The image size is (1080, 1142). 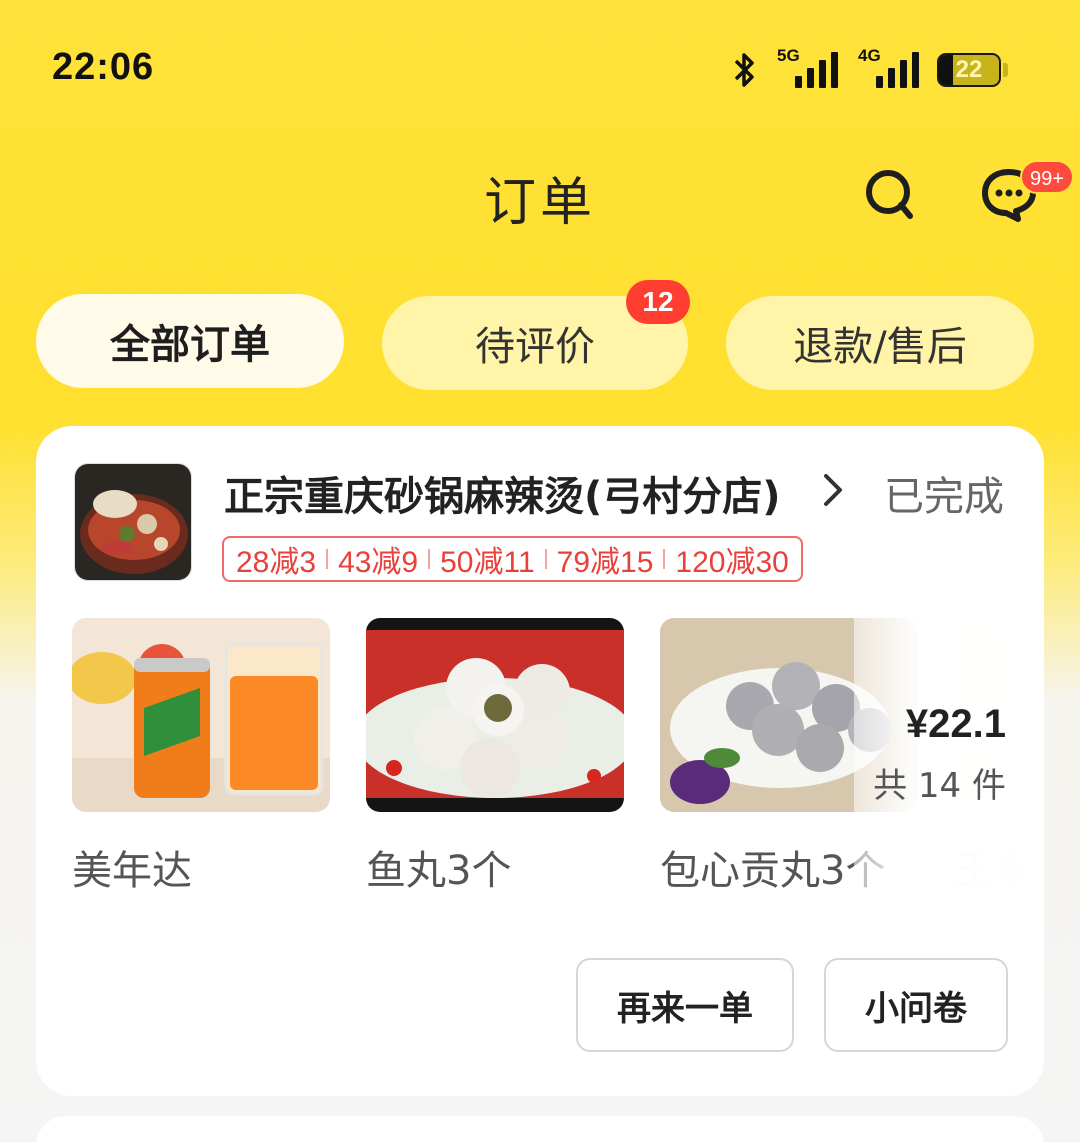 What do you see at coordinates (744, 70) in the screenshot?
I see `bluetooth-icon` at bounding box center [744, 70].